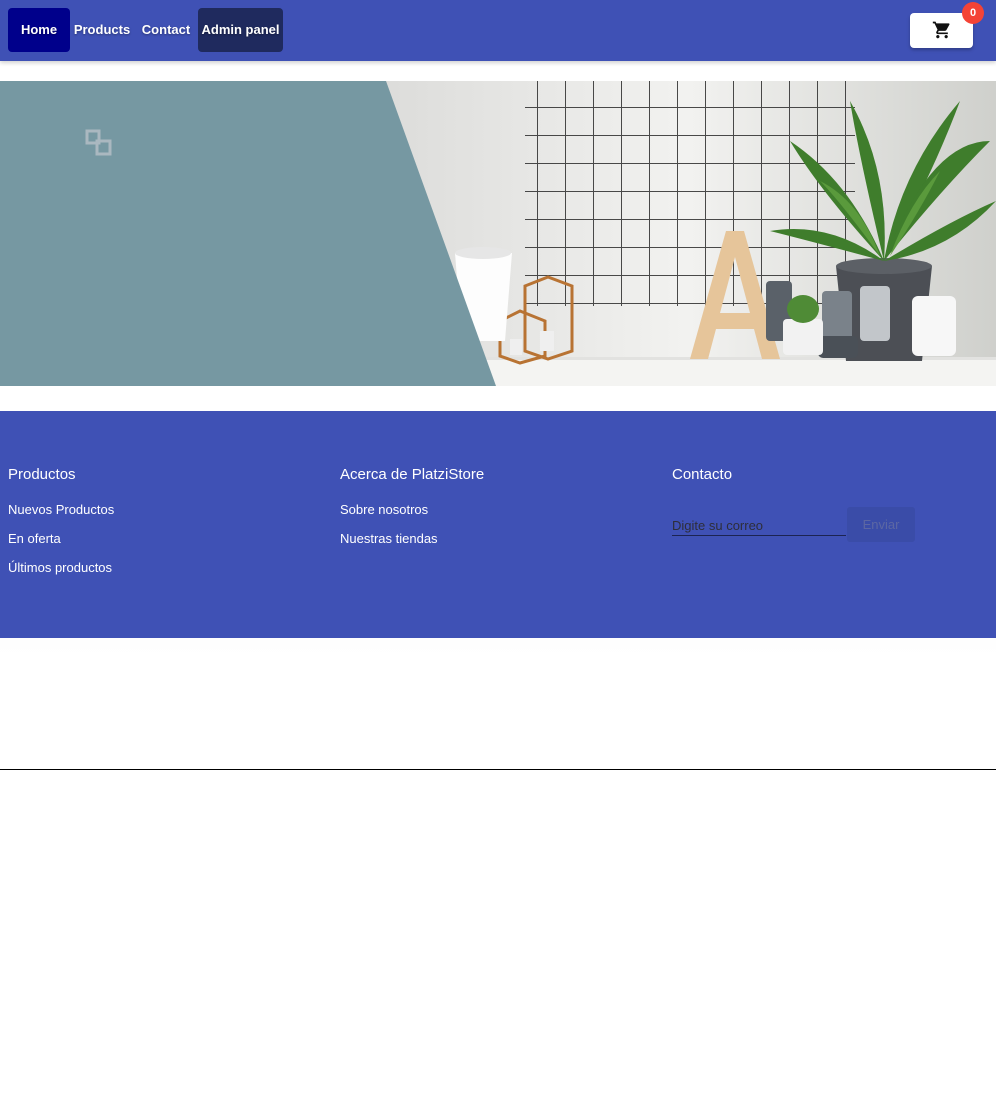  Describe the element at coordinates (61, 543) in the screenshot. I see `footer-link-en-oferta: En oferta` at that location.